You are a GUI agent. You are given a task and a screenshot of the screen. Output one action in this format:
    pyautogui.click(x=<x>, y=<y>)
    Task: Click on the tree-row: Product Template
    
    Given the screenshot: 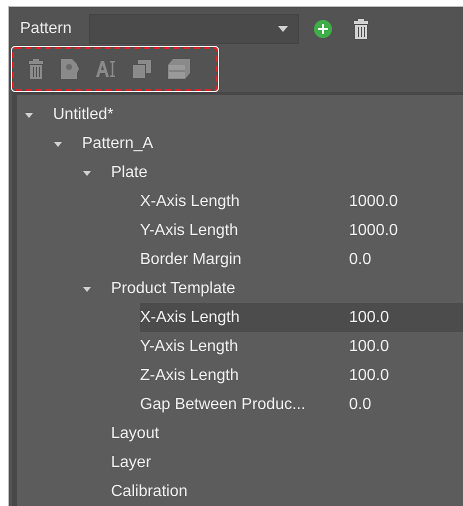 What is the action you would take?
    pyautogui.click(x=240, y=288)
    